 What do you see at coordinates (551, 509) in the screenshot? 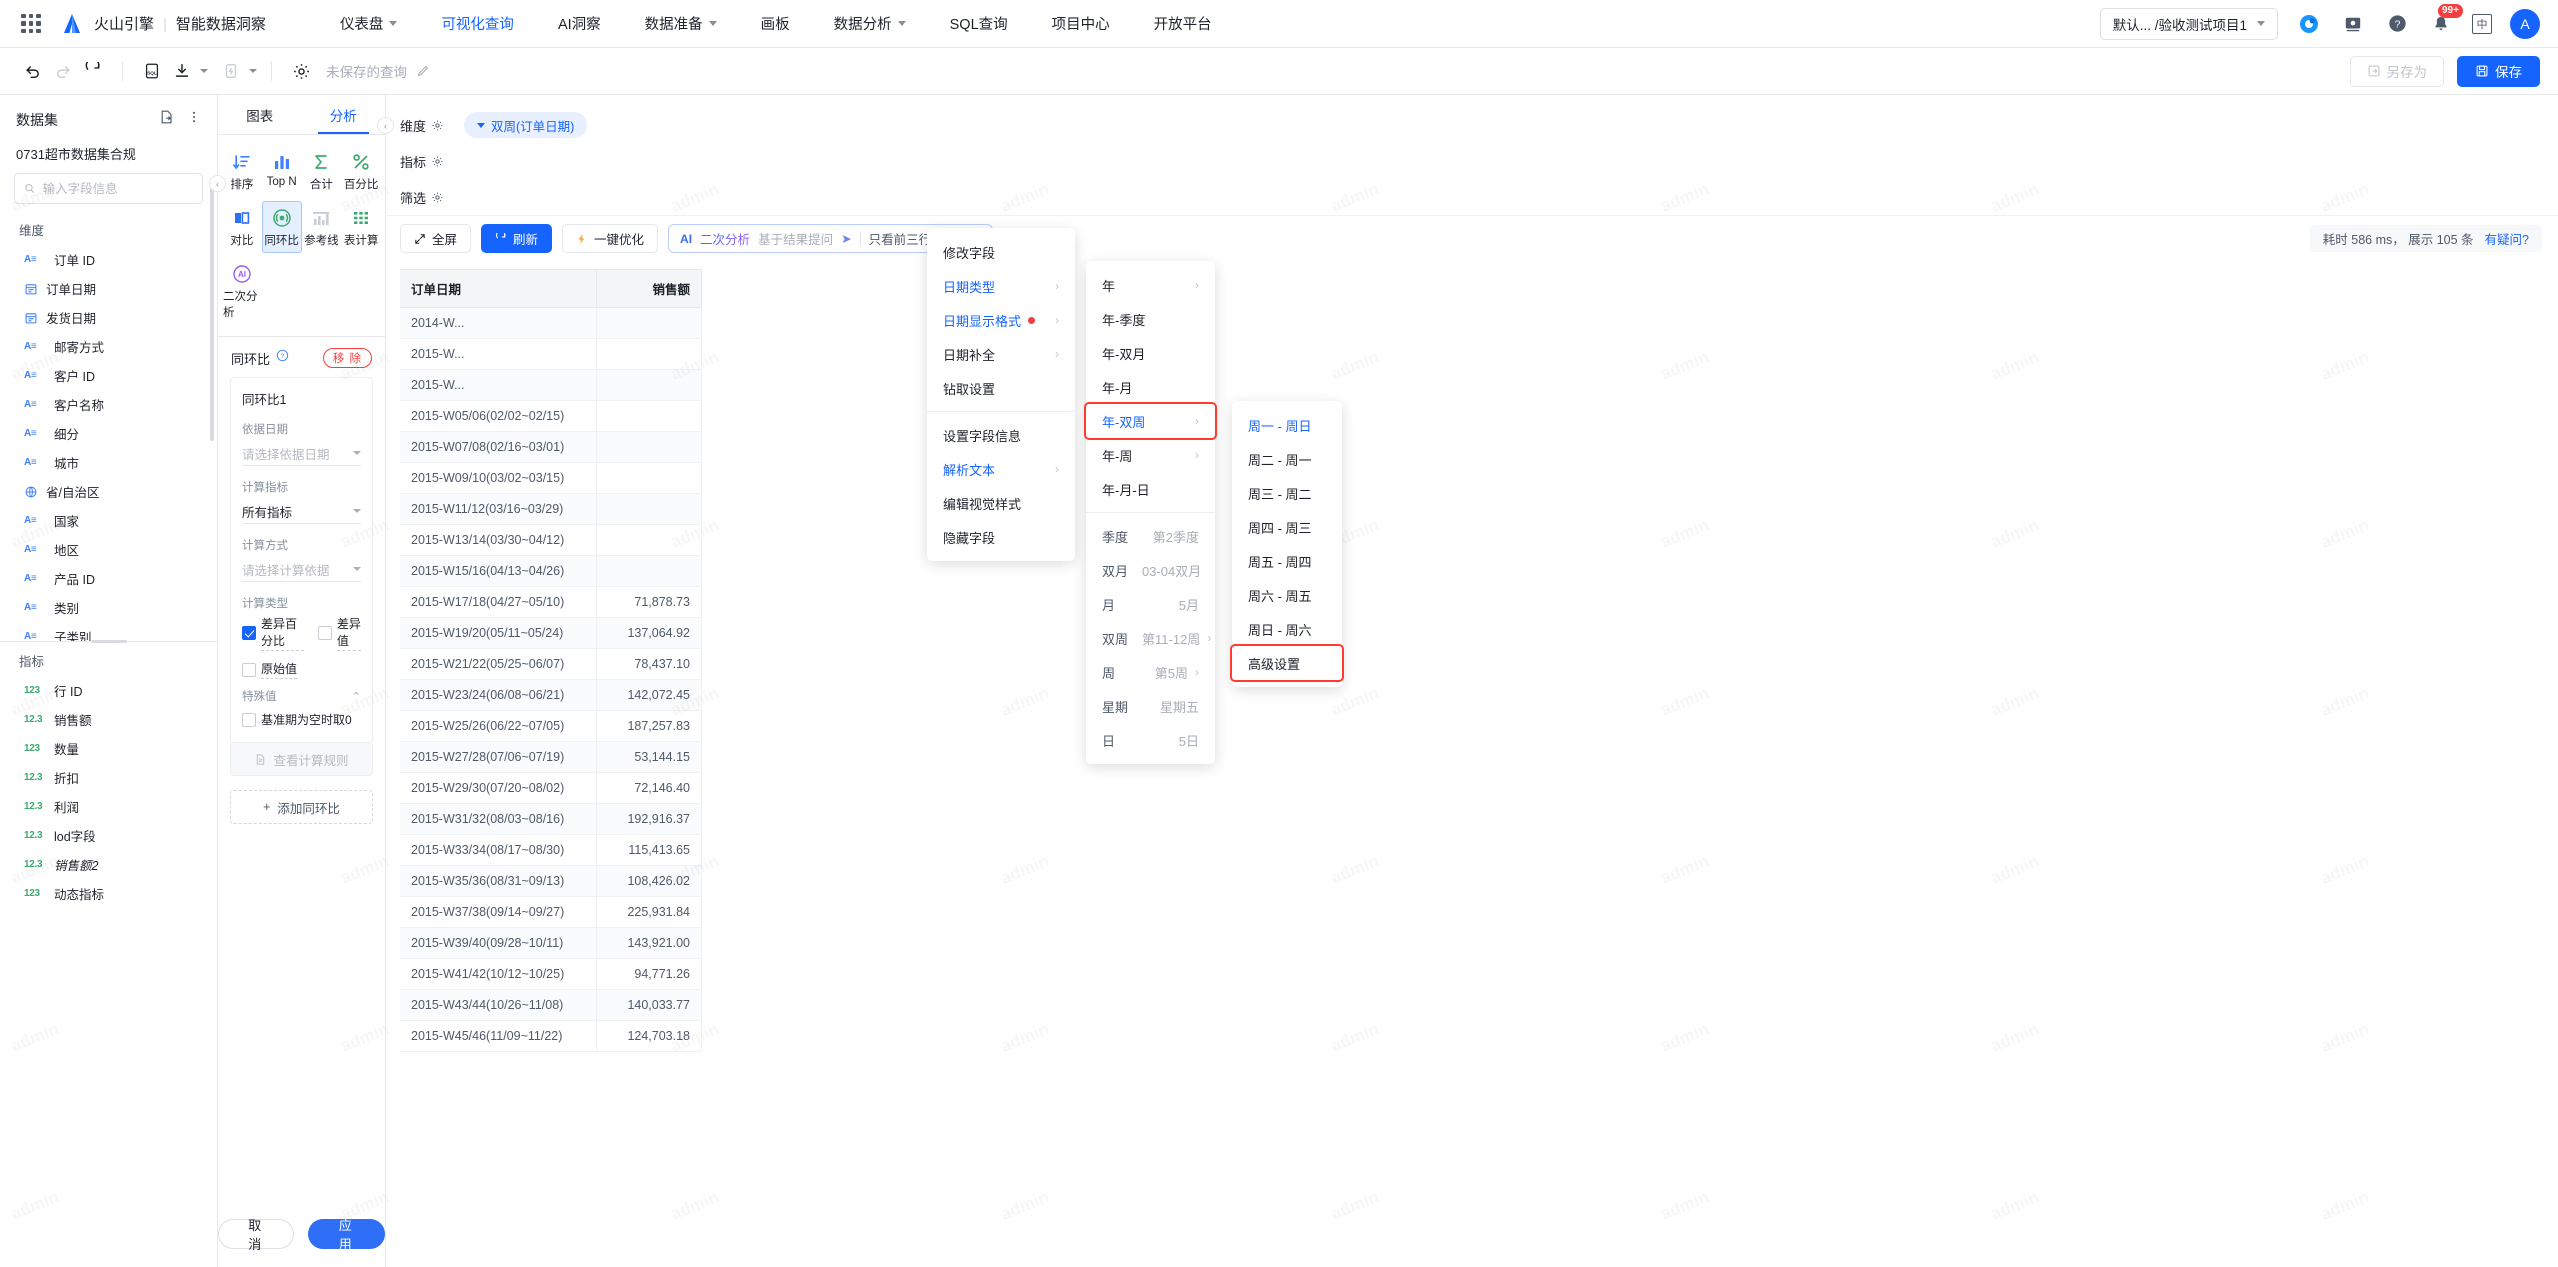
I see `table-row: 2015-W11/12(03/16~03/29)` at bounding box center [551, 509].